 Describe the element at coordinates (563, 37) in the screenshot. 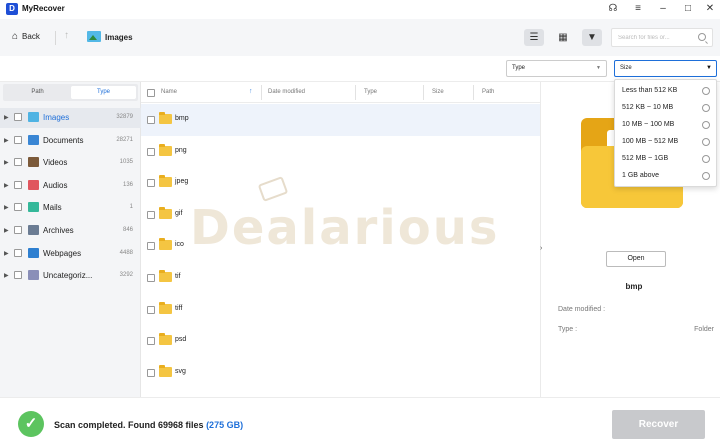

I see `grid-view-button: ▦` at that location.